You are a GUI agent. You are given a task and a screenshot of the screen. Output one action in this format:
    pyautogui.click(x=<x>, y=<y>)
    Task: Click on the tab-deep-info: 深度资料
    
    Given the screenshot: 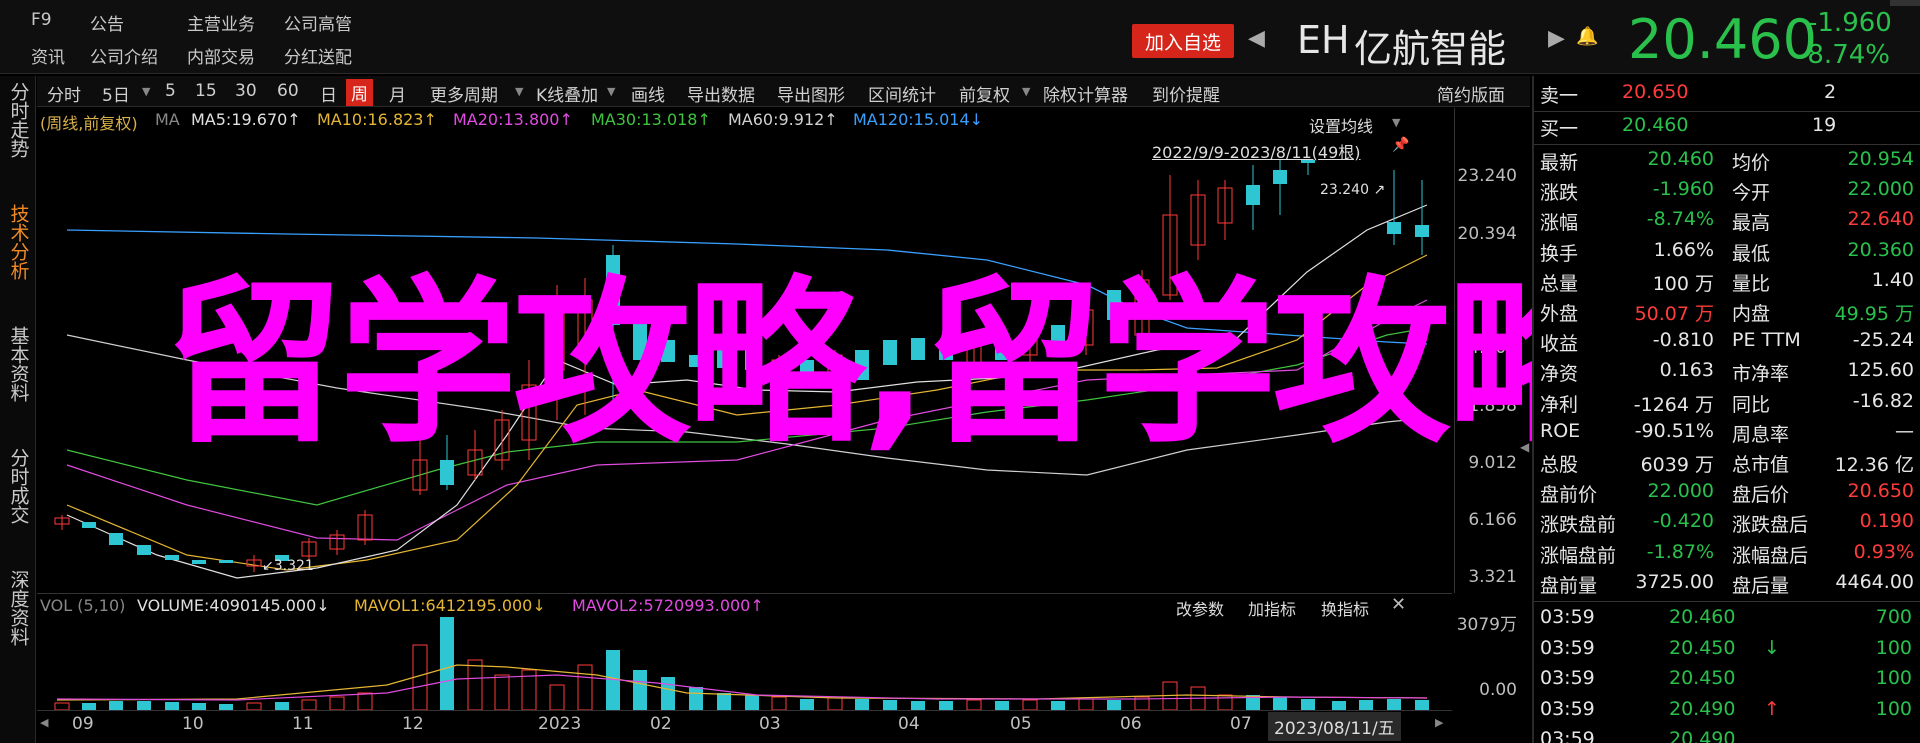 What is the action you would take?
    pyautogui.click(x=18, y=612)
    